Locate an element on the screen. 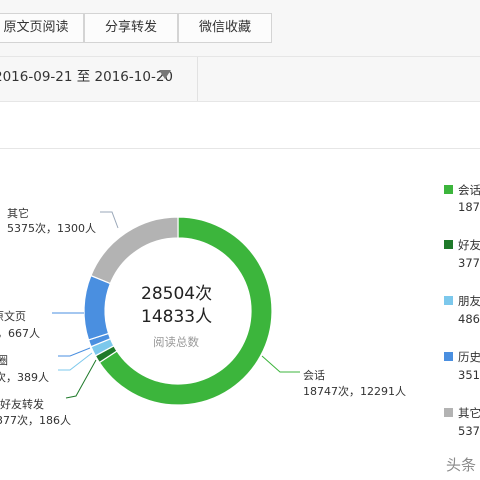 This screenshot has height=480, width=480. legend-name-session: 会话 is located at coordinates (469, 190).